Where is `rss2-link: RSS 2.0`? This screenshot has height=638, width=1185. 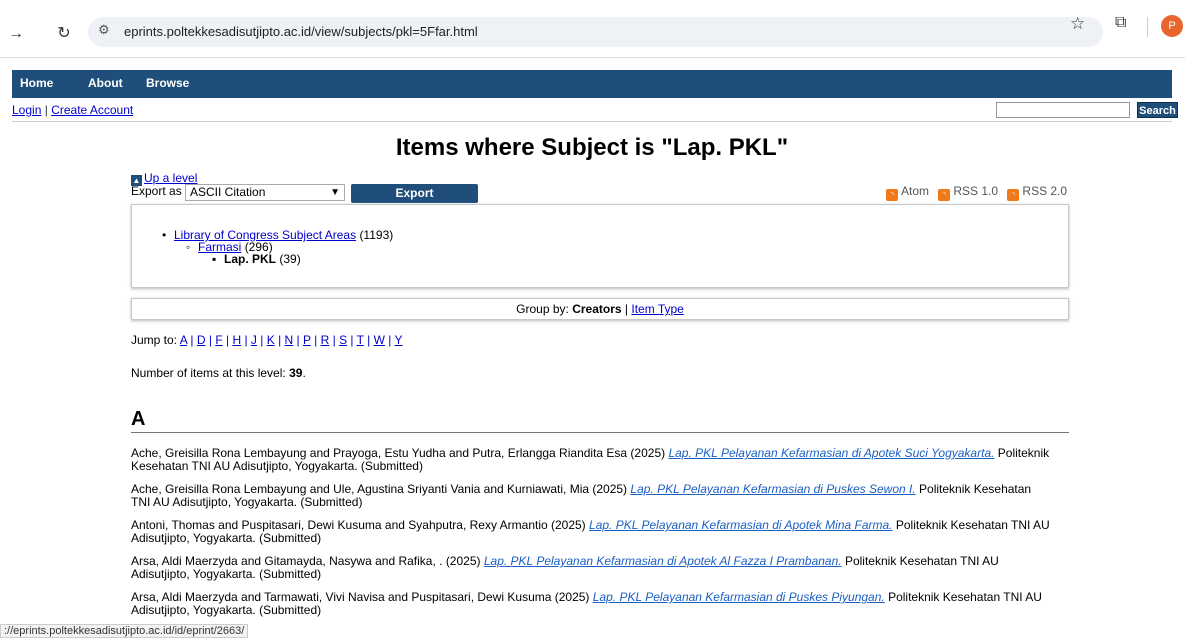 rss2-link: RSS 2.0 is located at coordinates (1044, 191).